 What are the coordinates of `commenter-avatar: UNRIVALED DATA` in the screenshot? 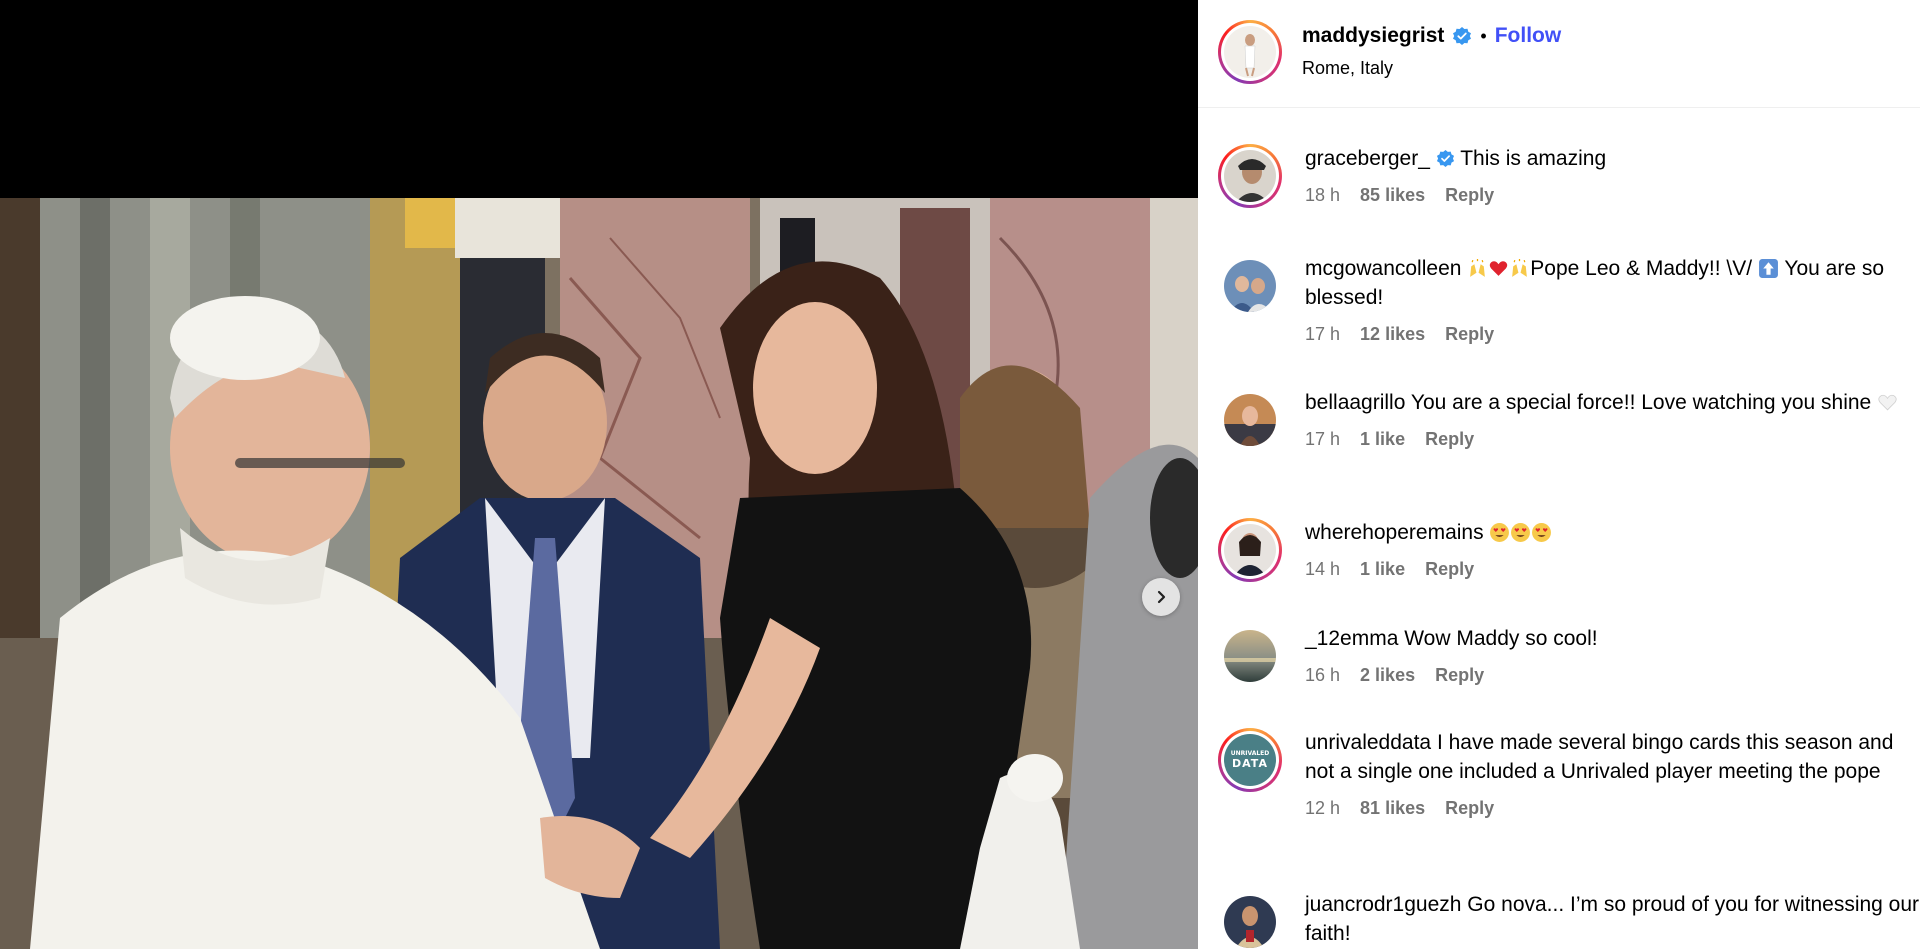 It's located at (1250, 760).